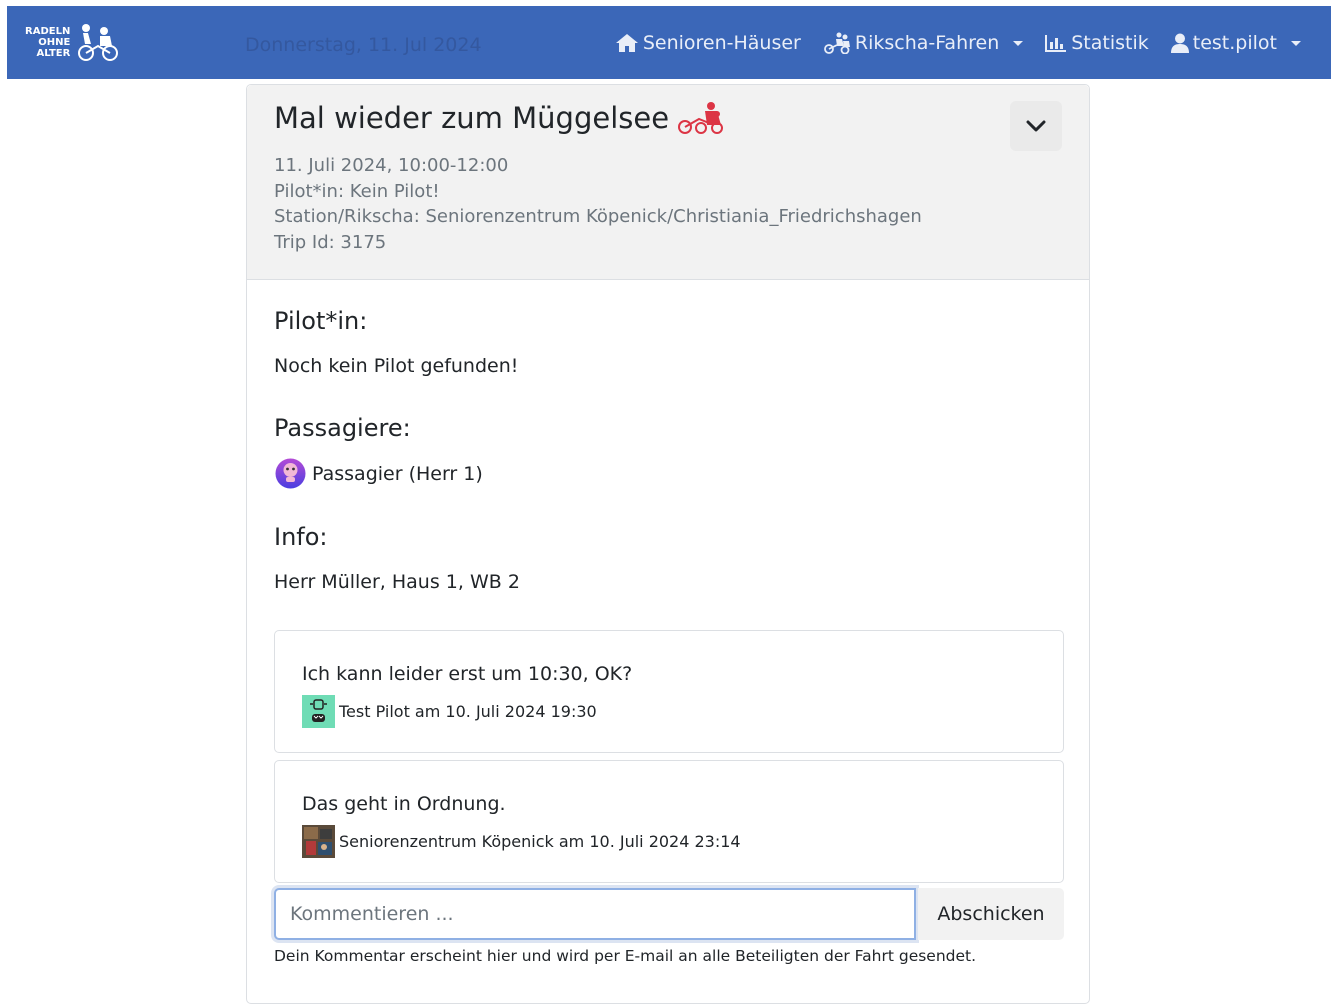 The height and width of the screenshot is (1004, 1334). I want to click on chevron-down-icon, so click(1036, 126).